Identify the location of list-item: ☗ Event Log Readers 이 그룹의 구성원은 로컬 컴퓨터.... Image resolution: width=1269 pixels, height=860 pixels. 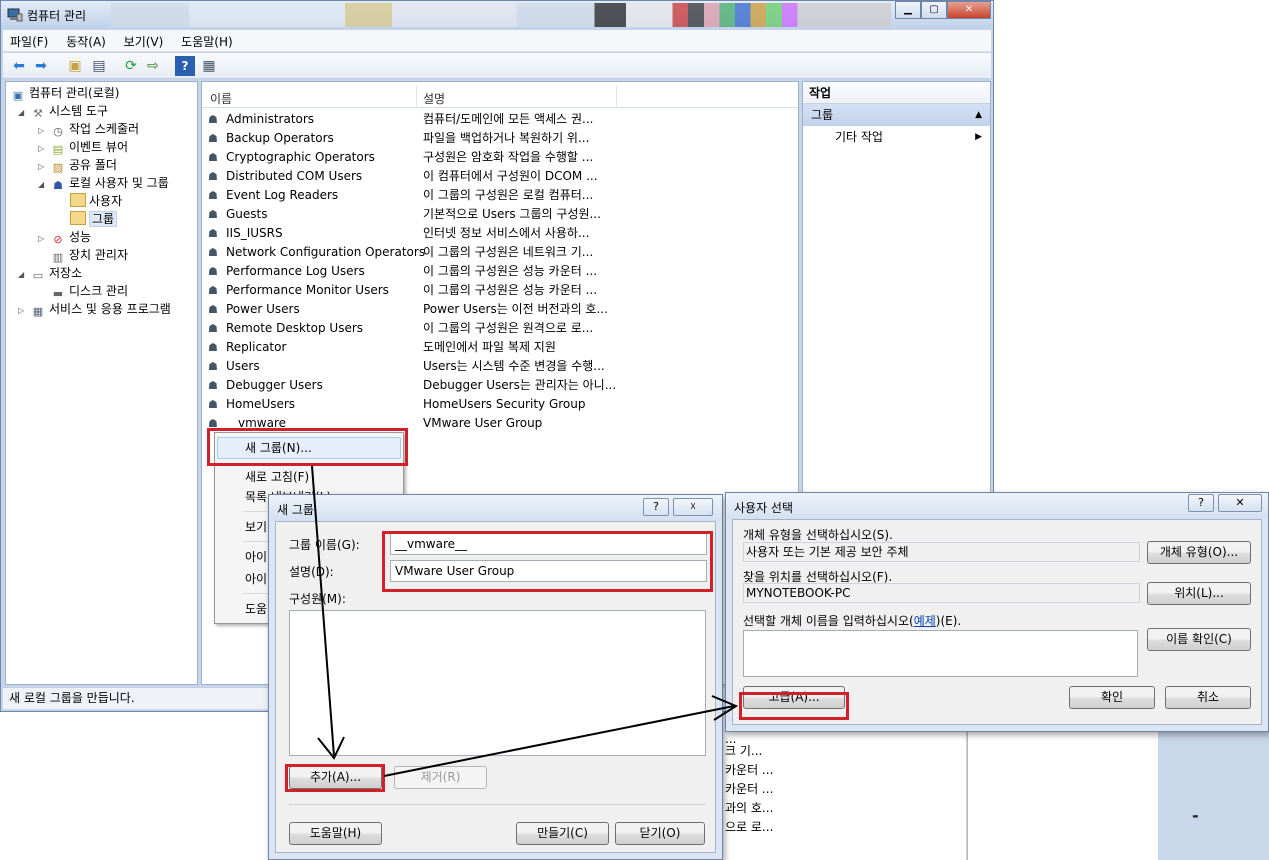
(501, 195).